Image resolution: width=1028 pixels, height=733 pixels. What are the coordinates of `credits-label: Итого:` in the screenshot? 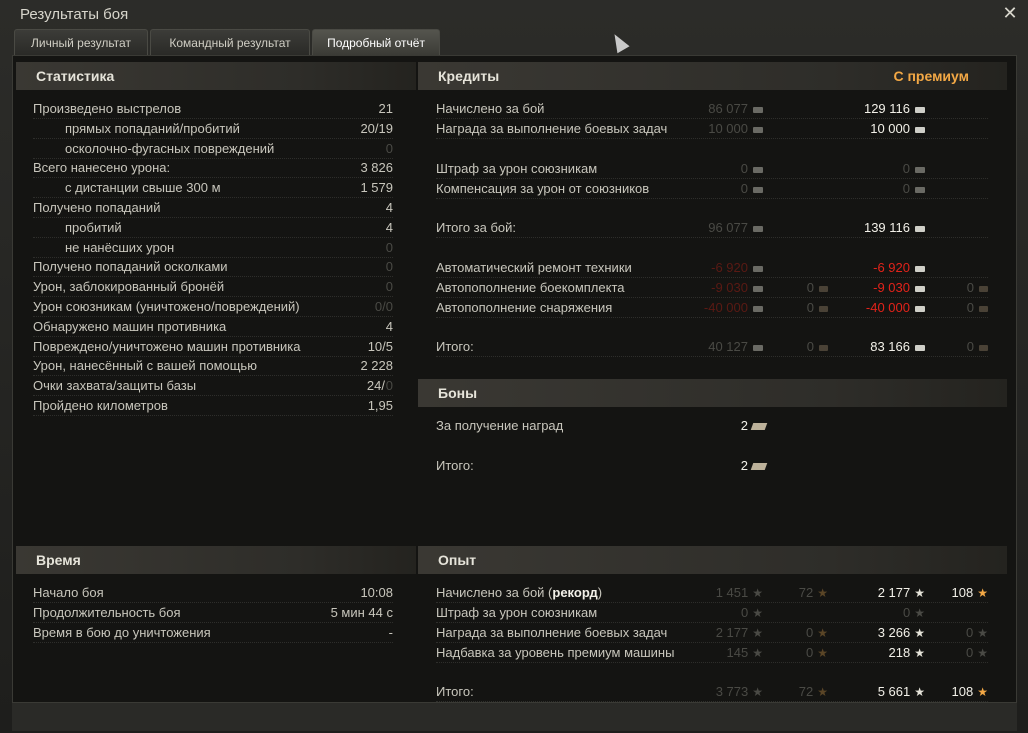 It's located at (455, 346).